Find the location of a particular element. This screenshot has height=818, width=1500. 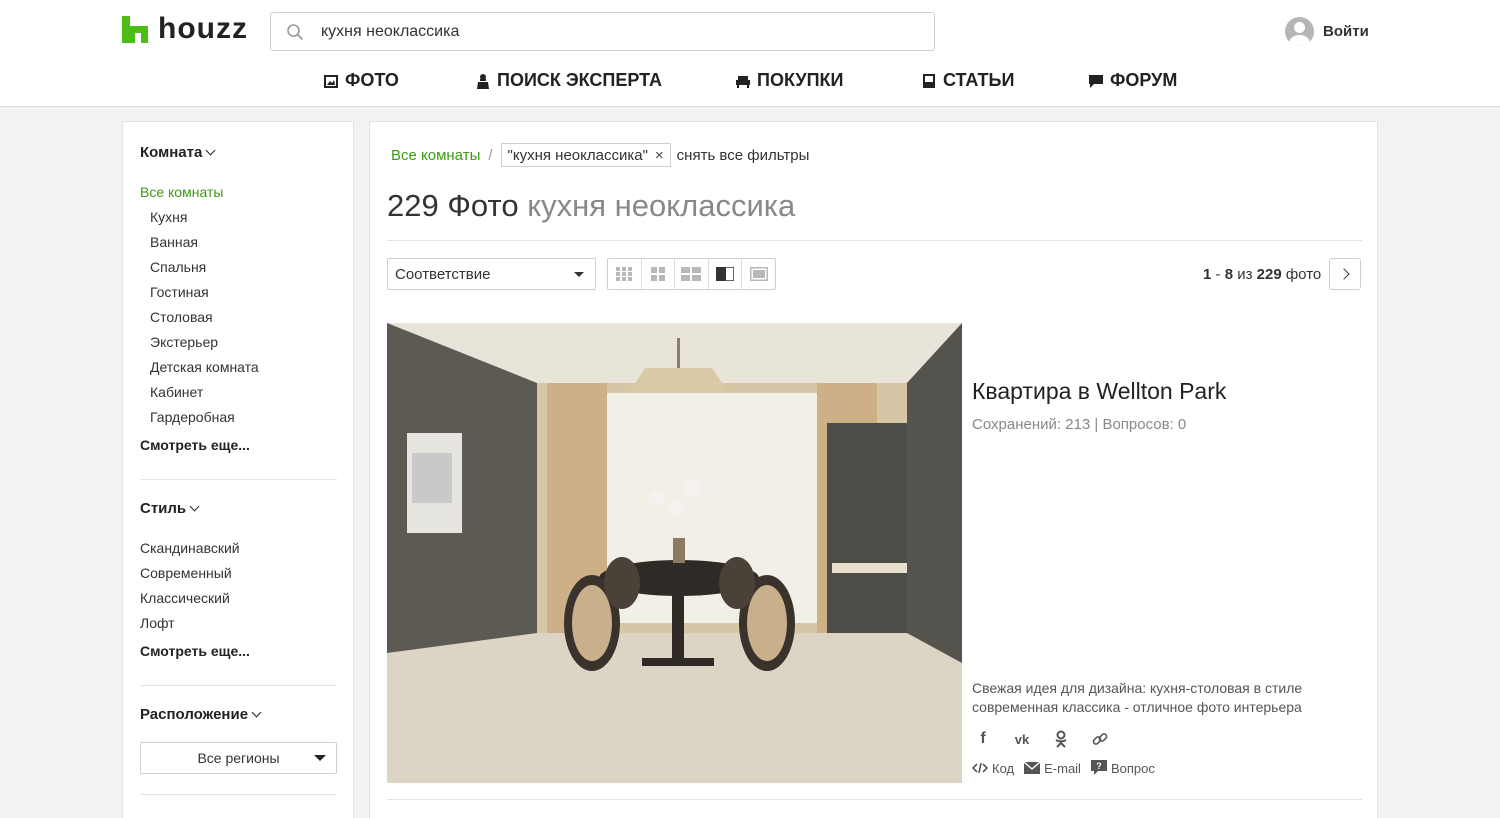

close-icon: × is located at coordinates (659, 155).